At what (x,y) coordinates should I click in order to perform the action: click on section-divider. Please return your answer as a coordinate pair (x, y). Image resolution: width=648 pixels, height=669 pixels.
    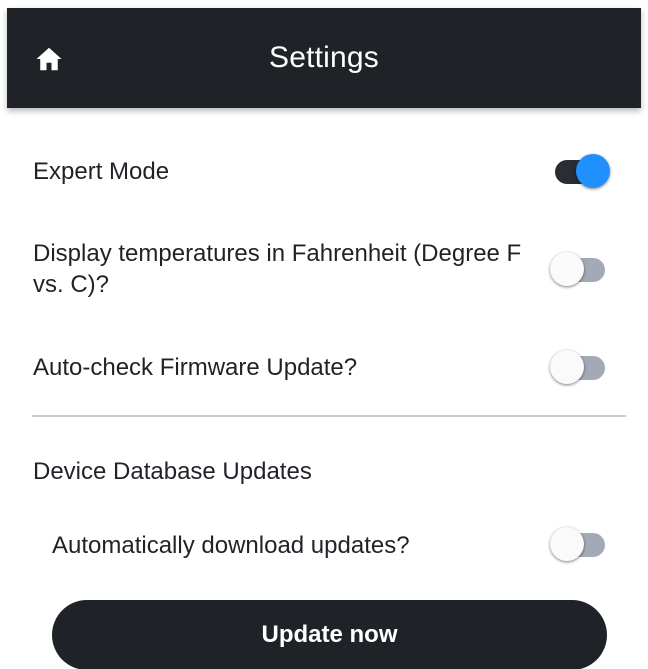
    Looking at the image, I should click on (329, 416).